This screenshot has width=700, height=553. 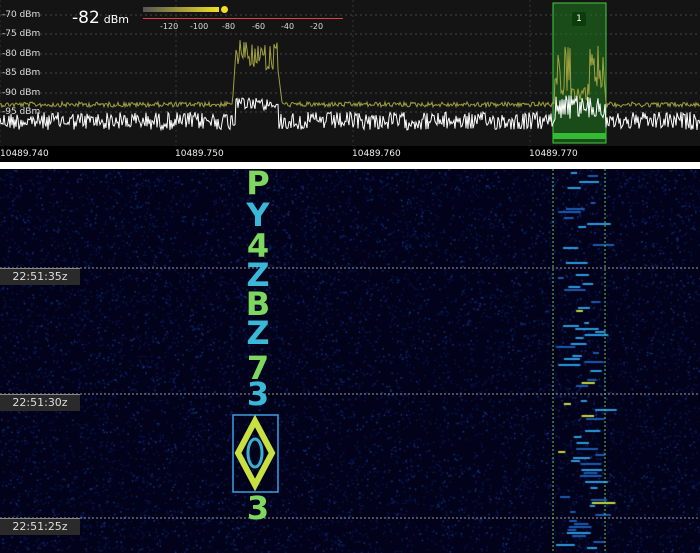 What do you see at coordinates (259, 26) in the screenshot?
I see `meter-scale-tick: -60` at bounding box center [259, 26].